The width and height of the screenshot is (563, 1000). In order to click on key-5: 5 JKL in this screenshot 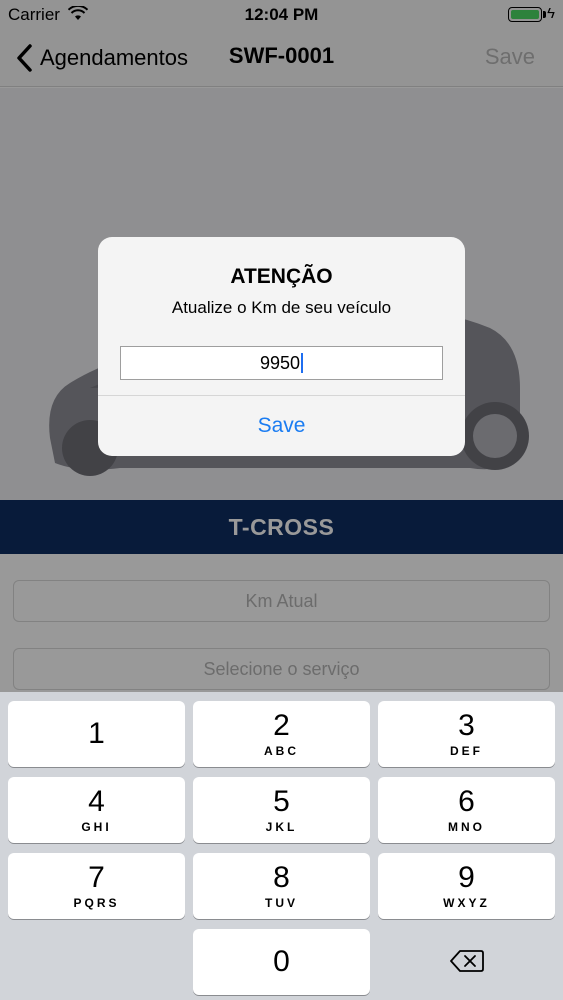, I will do `click(281, 810)`.